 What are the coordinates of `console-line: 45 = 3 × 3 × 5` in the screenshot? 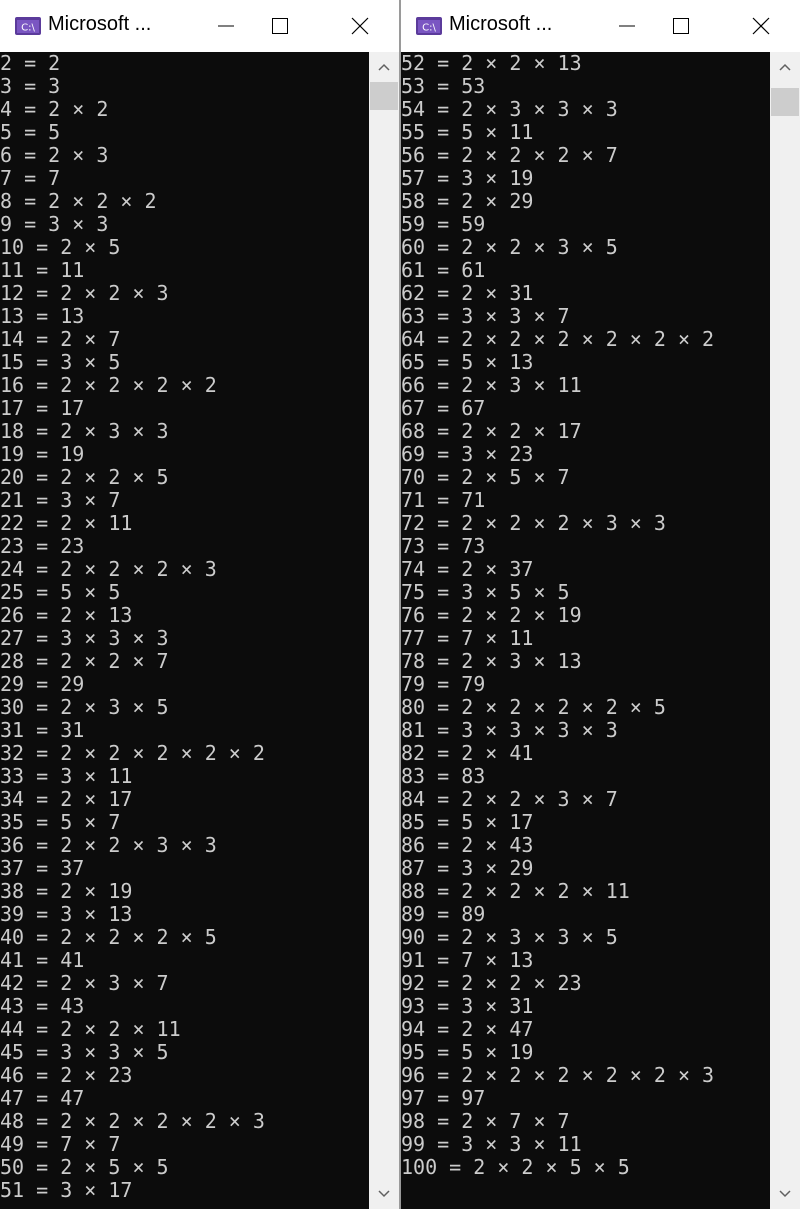 It's located at (84, 1052).